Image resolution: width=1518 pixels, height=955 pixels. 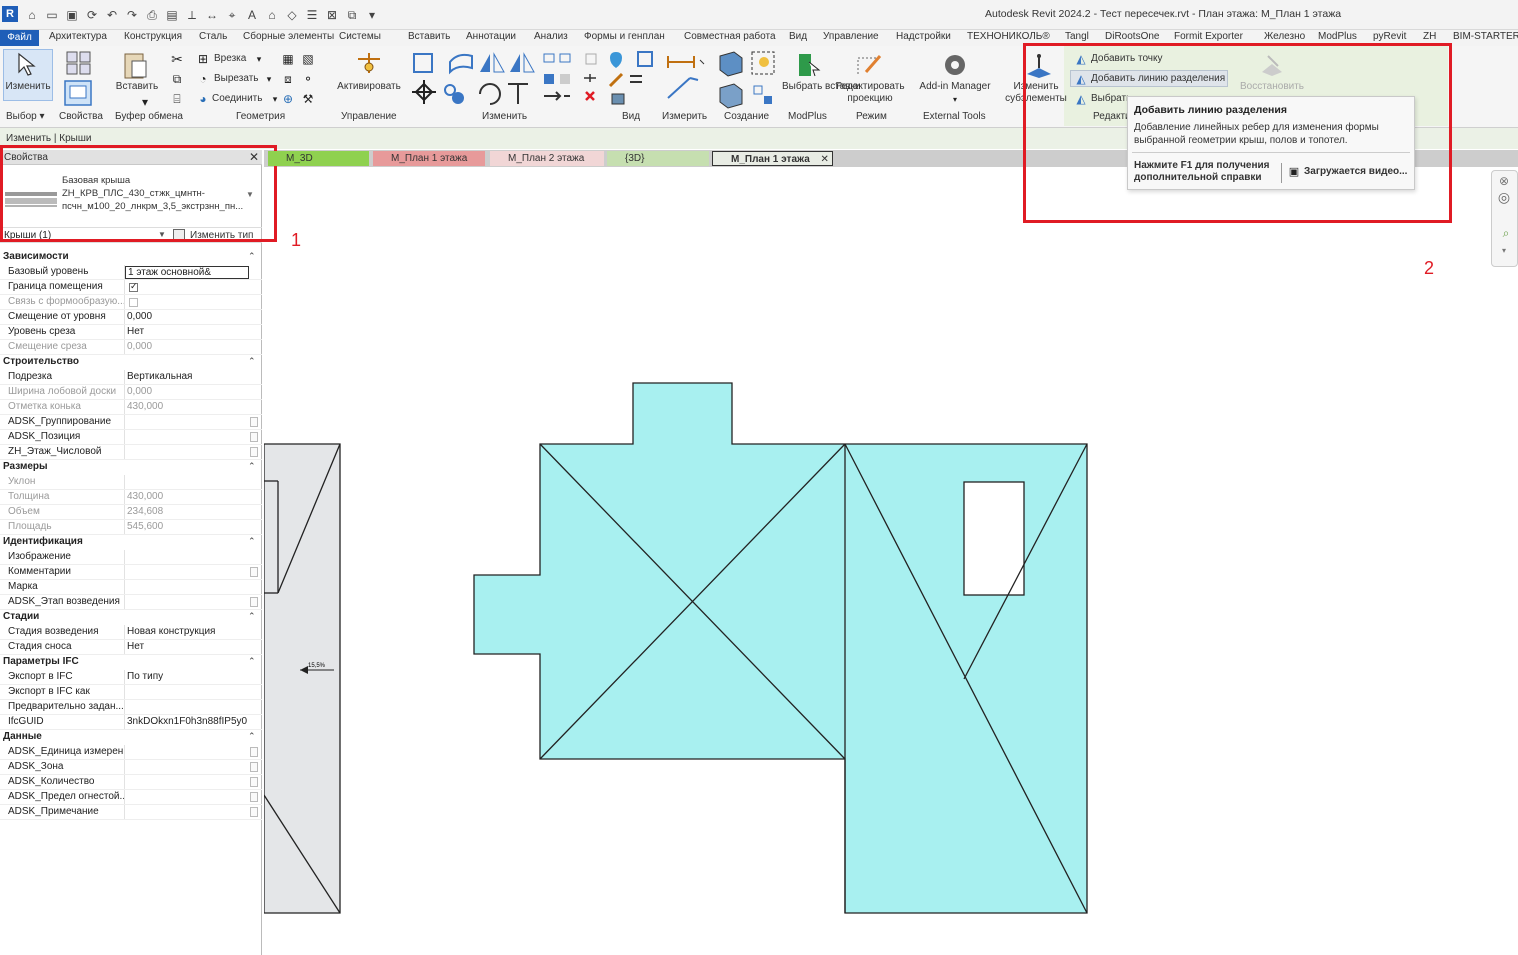 I want to click on wall-joins-icon: ⧈, so click(x=288, y=79).